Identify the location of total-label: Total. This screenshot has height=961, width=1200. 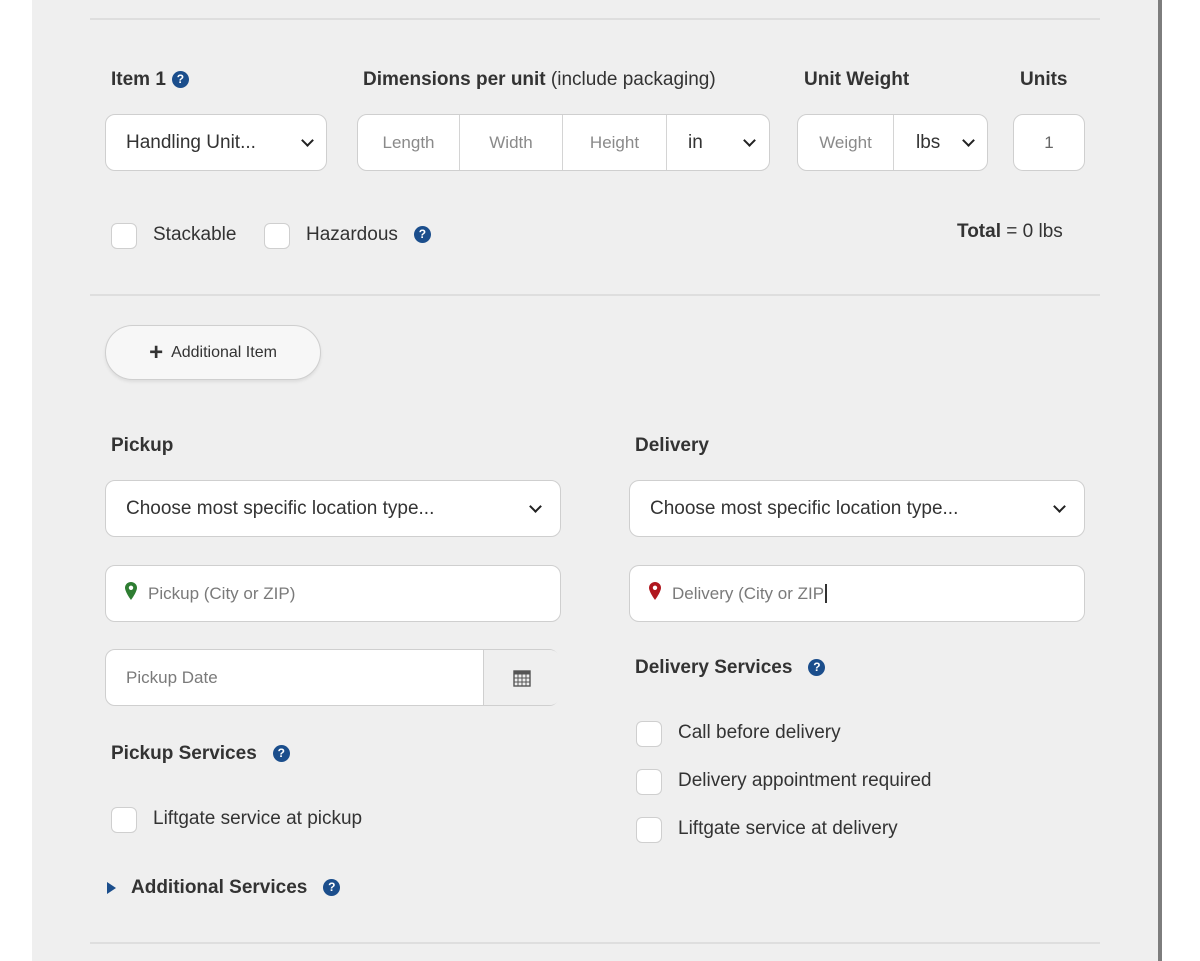
(979, 231).